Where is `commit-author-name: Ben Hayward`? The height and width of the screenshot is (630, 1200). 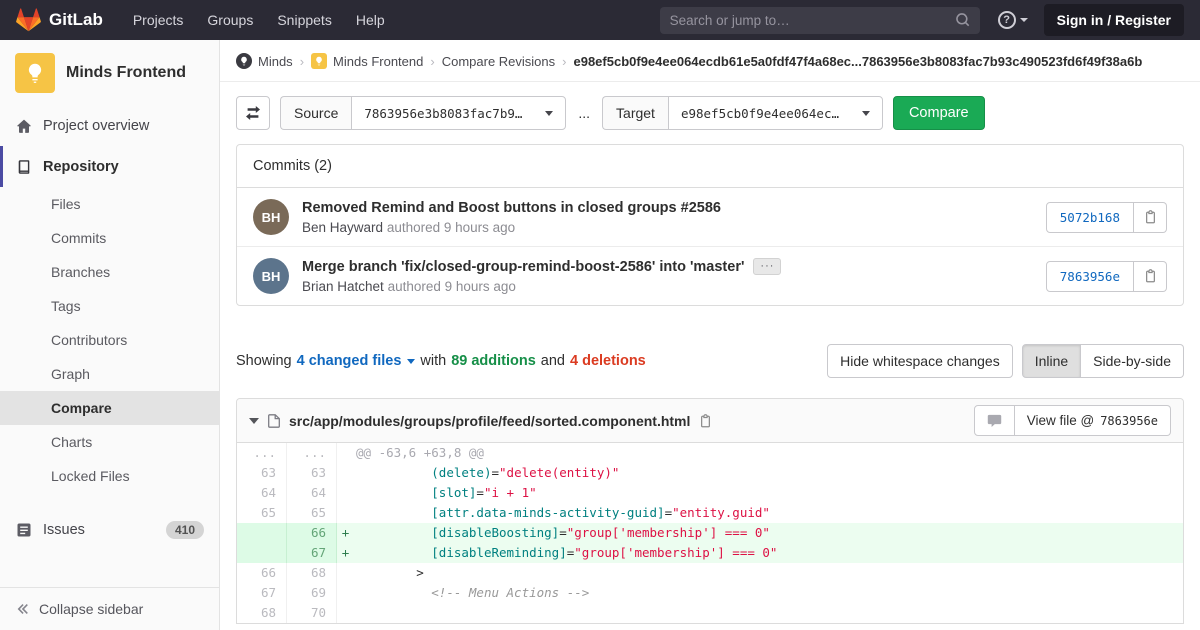
commit-author-name: Ben Hayward is located at coordinates (342, 227).